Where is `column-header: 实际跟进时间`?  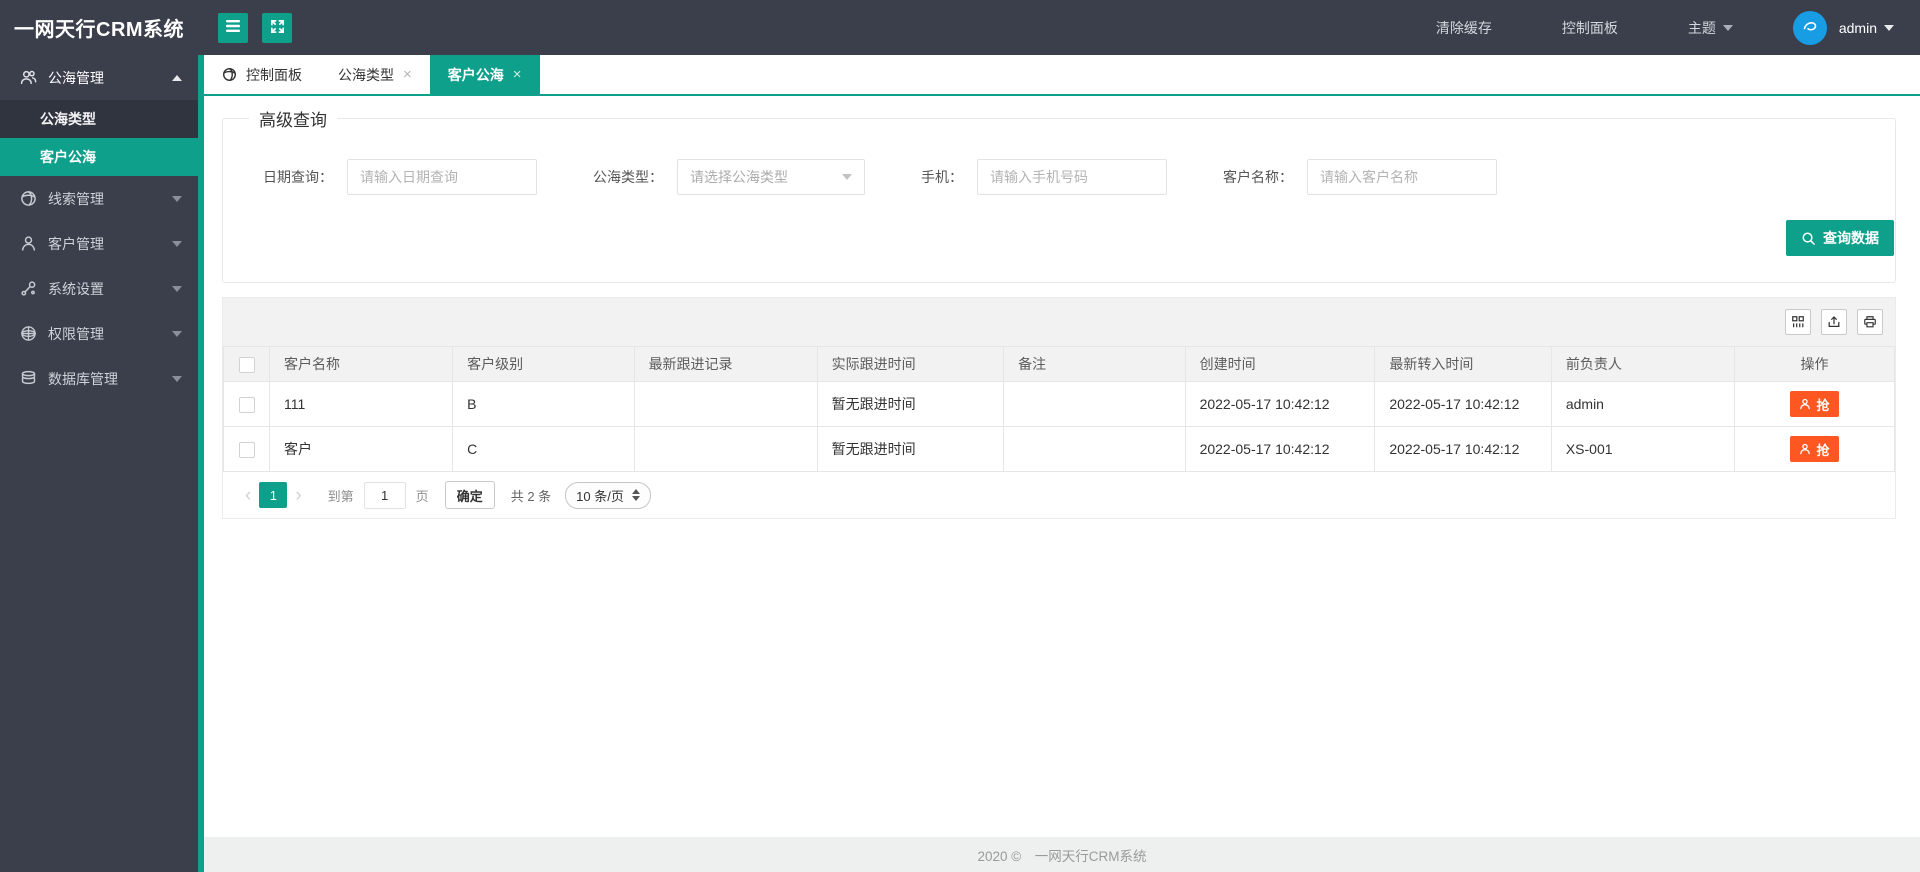
column-header: 实际跟进时间 is located at coordinates (910, 364).